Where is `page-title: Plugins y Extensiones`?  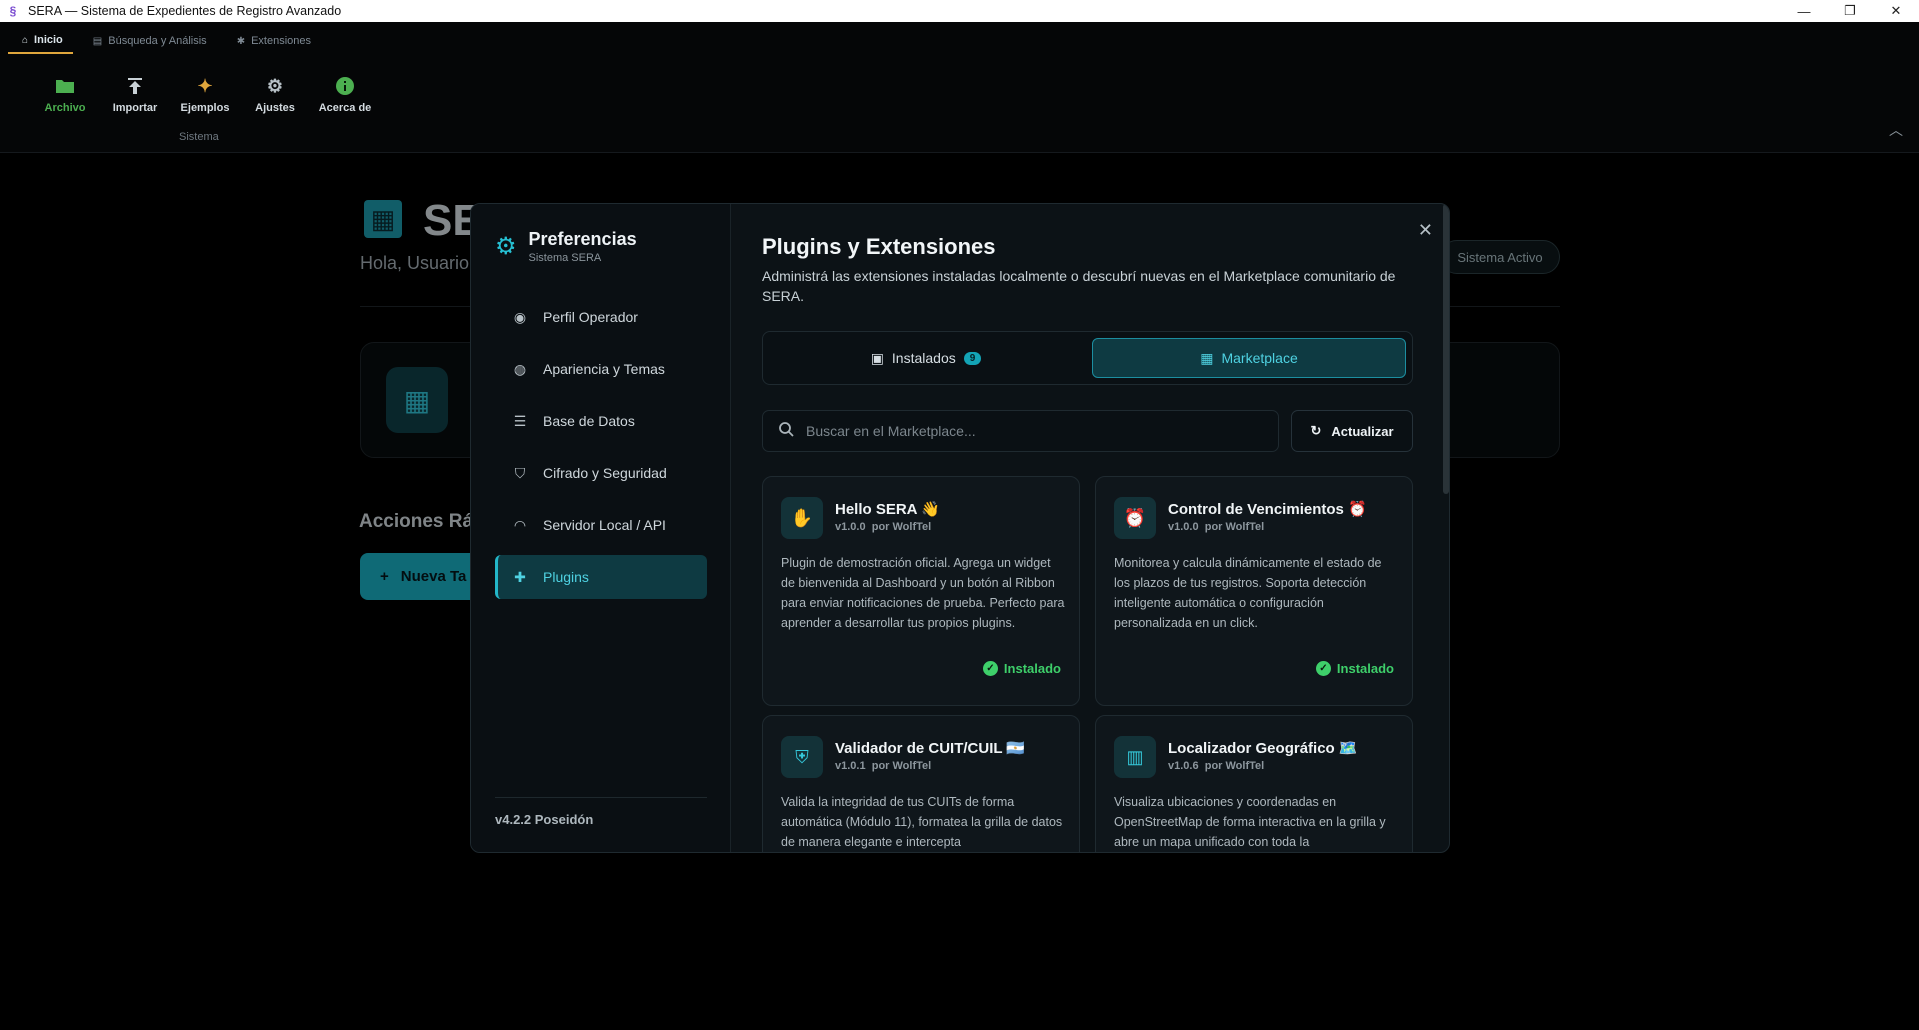 page-title: Plugins y Extensiones is located at coordinates (879, 246).